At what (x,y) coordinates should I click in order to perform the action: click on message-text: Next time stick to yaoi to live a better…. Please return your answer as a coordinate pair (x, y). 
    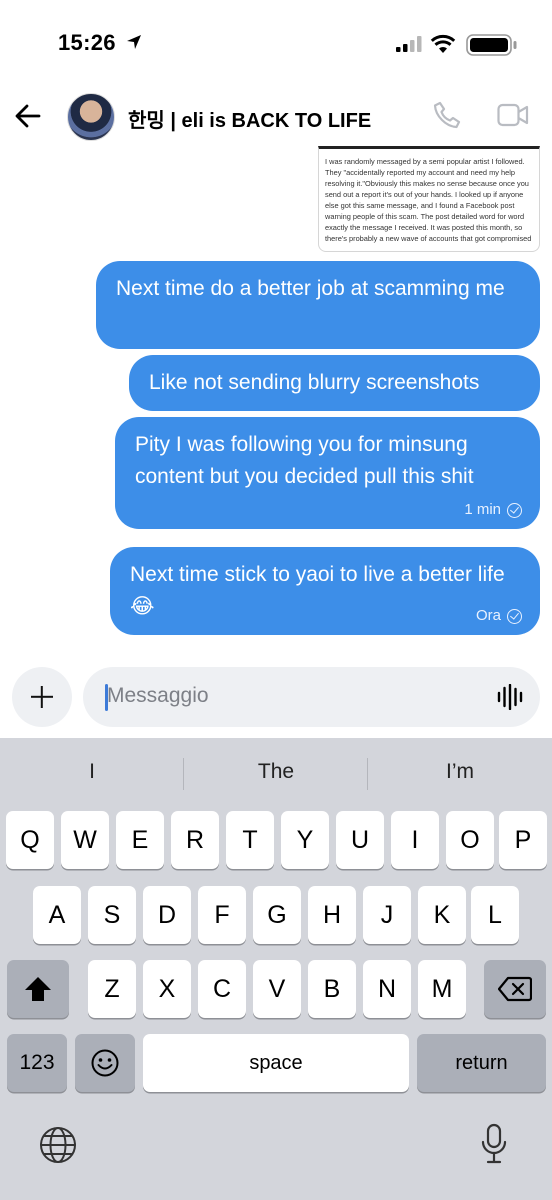
    Looking at the image, I should click on (317, 590).